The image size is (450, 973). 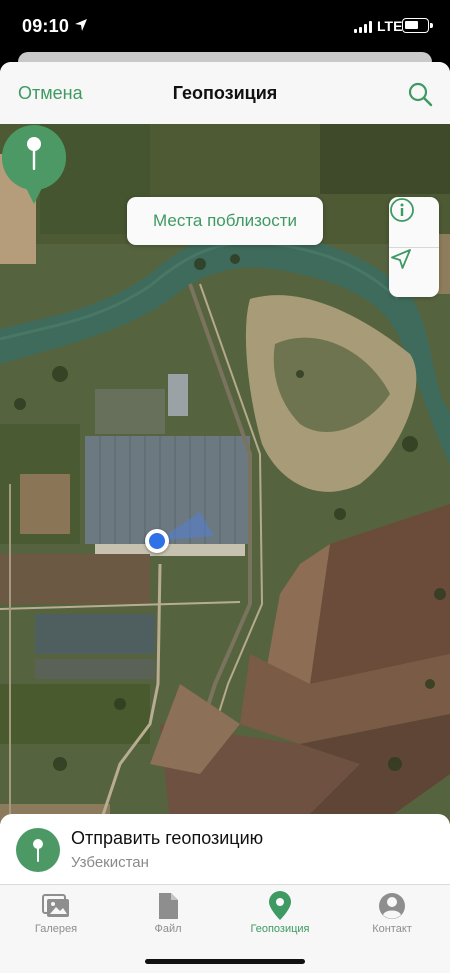 What do you see at coordinates (420, 94) in the screenshot?
I see `search-icon` at bounding box center [420, 94].